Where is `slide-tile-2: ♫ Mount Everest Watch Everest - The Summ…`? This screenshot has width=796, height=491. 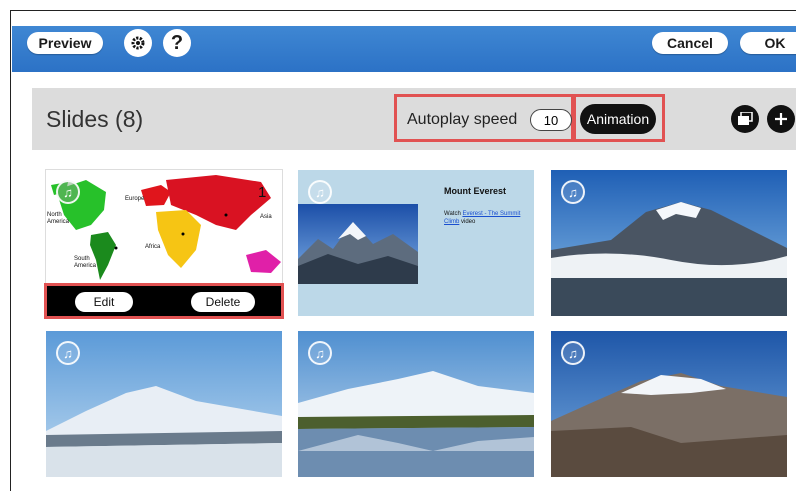
slide-tile-2: ♫ Mount Everest Watch Everest - The Summ… is located at coordinates (416, 243).